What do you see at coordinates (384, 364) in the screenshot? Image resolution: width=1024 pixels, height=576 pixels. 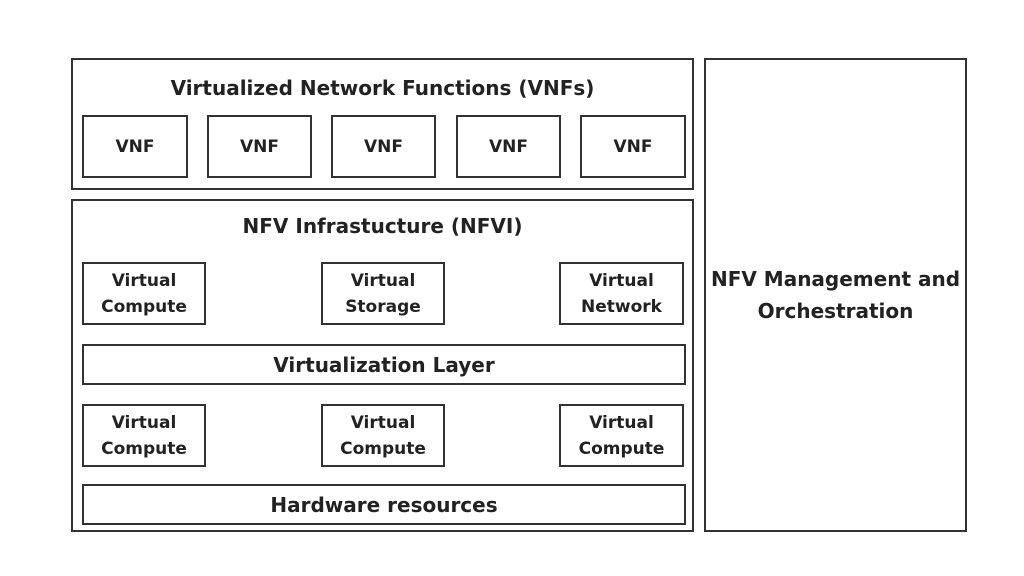 I see `virtualization-layer: Virtualization Layer` at bounding box center [384, 364].